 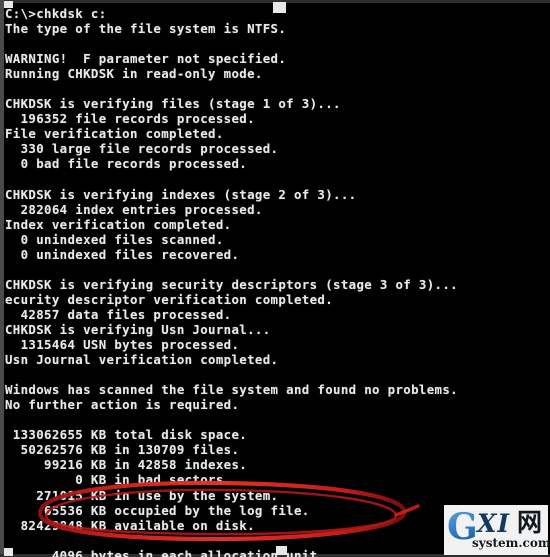 I want to click on console-line: 99216 KB in 42858 indexes., so click(x=126, y=465).